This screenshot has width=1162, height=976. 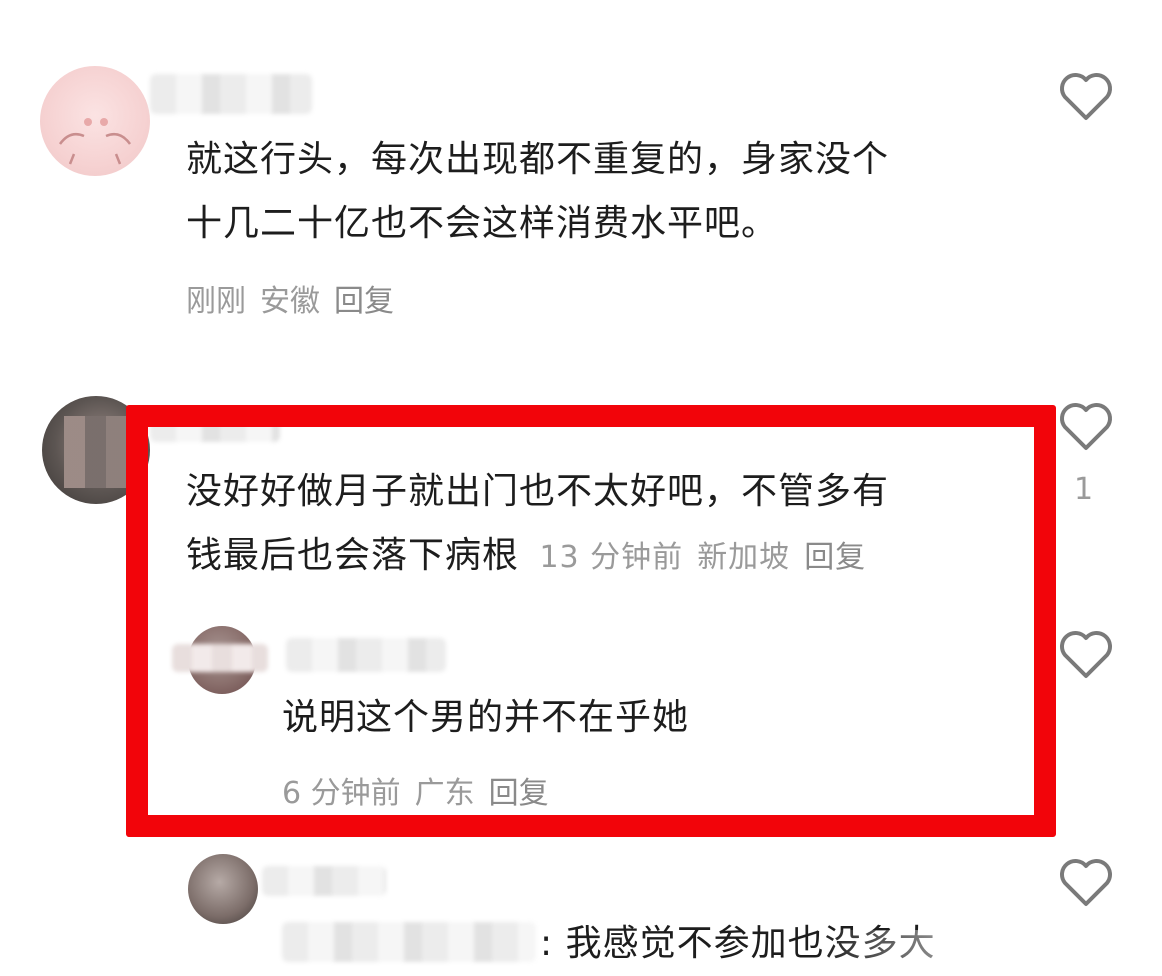 What do you see at coordinates (744, 557) in the screenshot?
I see `comment-location: 新加坡` at bounding box center [744, 557].